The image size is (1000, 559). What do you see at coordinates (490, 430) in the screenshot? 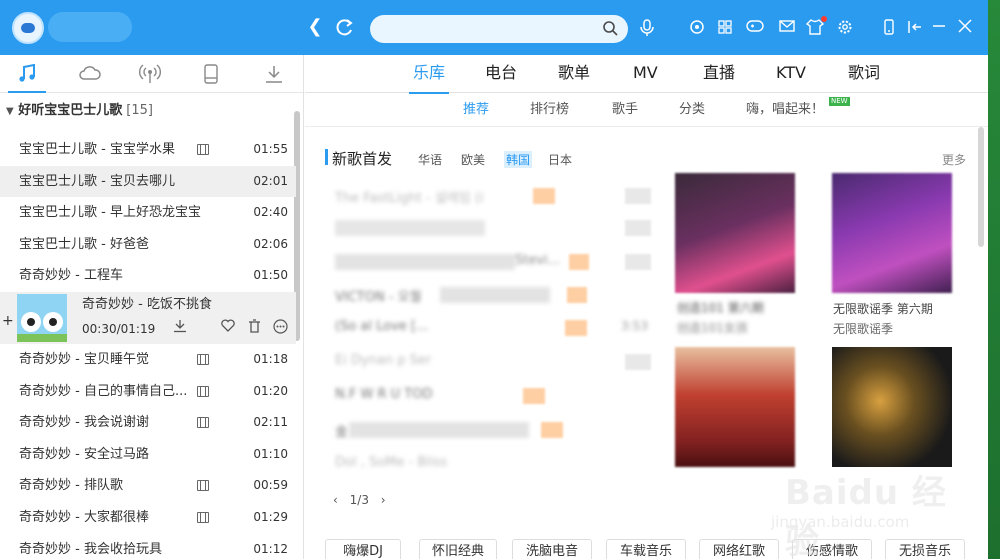
I see `list-item: 金` at bounding box center [490, 430].